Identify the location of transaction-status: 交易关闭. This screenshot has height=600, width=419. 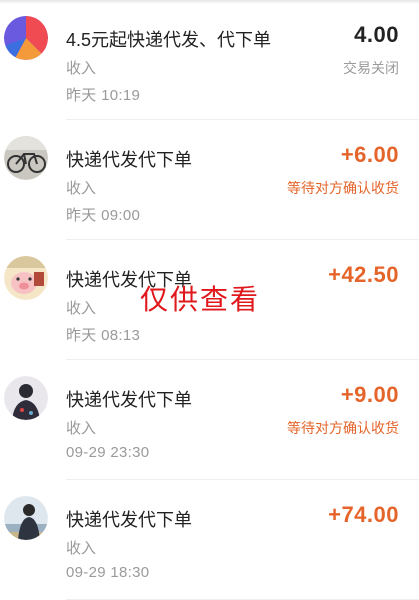
(371, 68).